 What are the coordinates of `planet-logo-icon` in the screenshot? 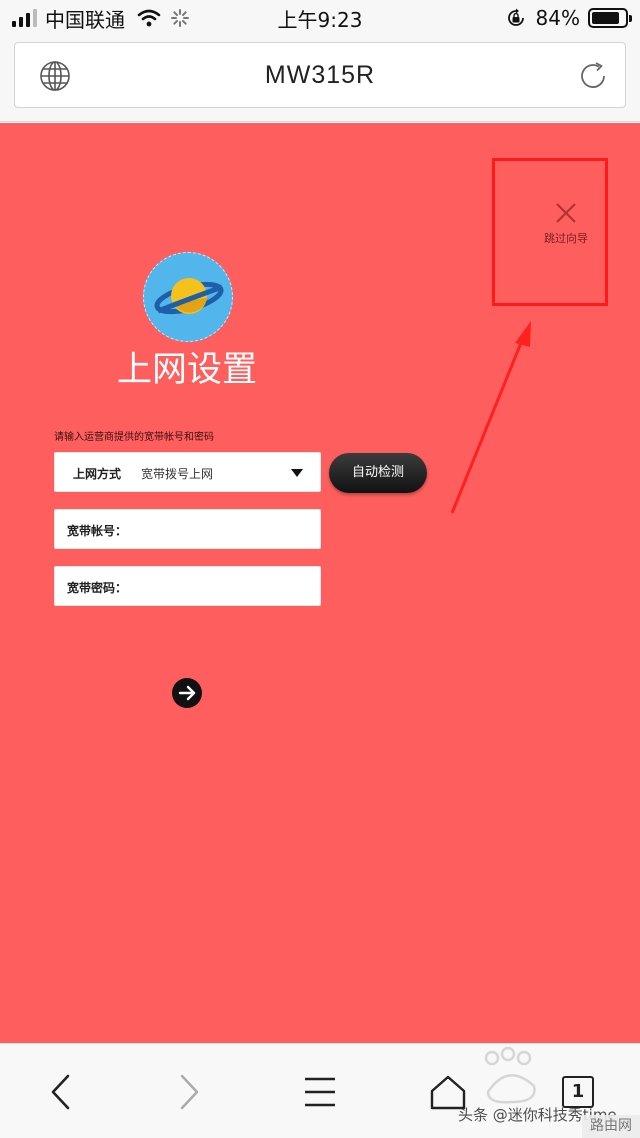 It's located at (188, 297).